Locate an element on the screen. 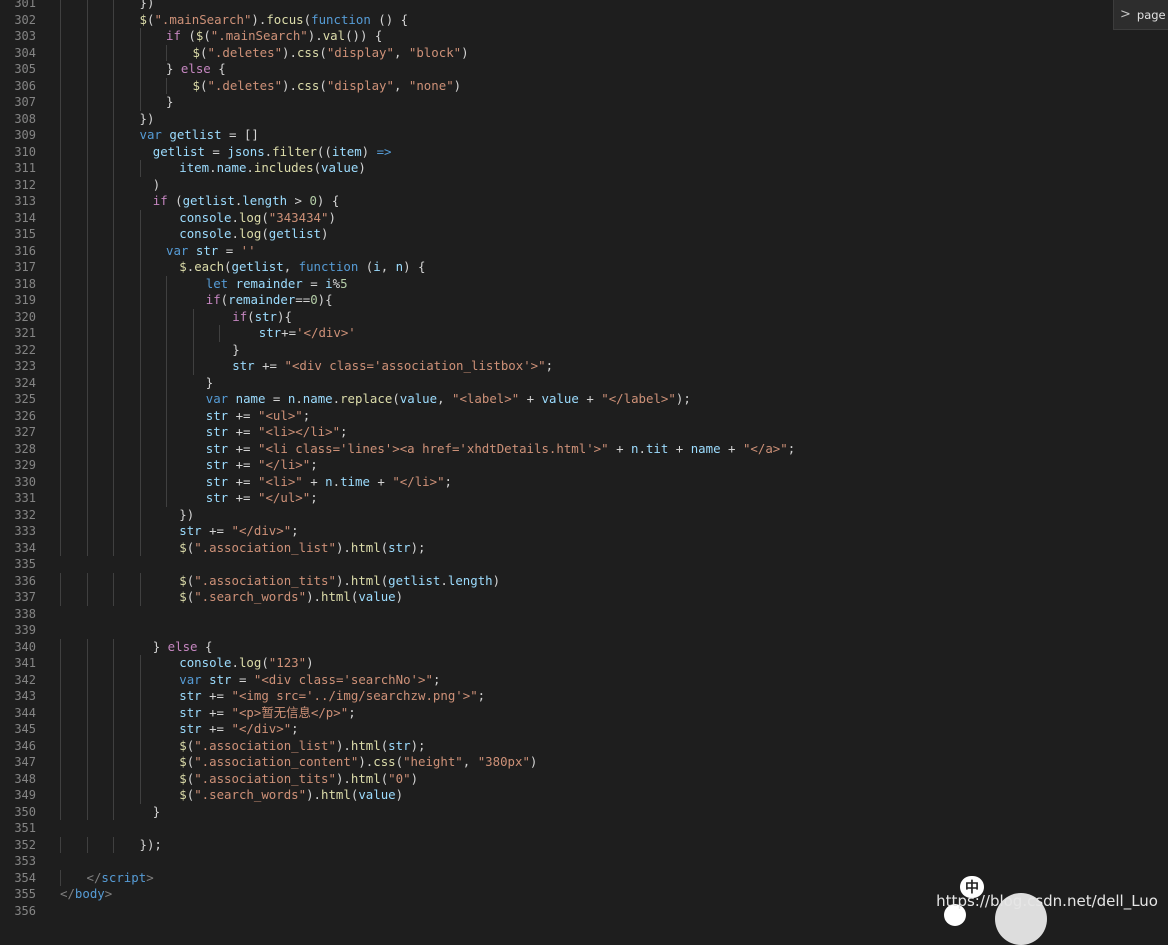  code-line: 348 $(".association_tits").html("0") is located at coordinates (584, 778).